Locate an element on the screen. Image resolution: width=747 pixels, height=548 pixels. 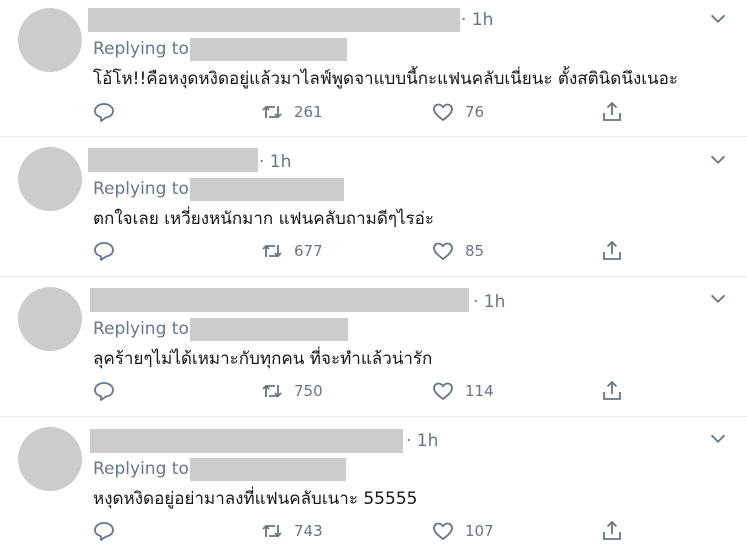
like-button: 114 is located at coordinates (462, 391).